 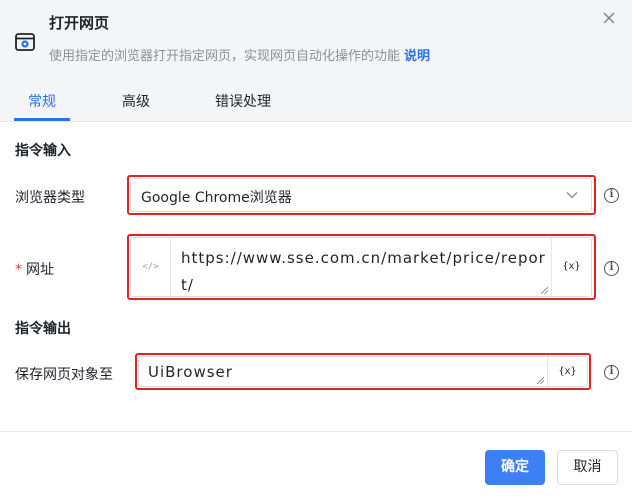 What do you see at coordinates (363, 371) in the screenshot?
I see `save-to-input: UiBrowser {x}` at bounding box center [363, 371].